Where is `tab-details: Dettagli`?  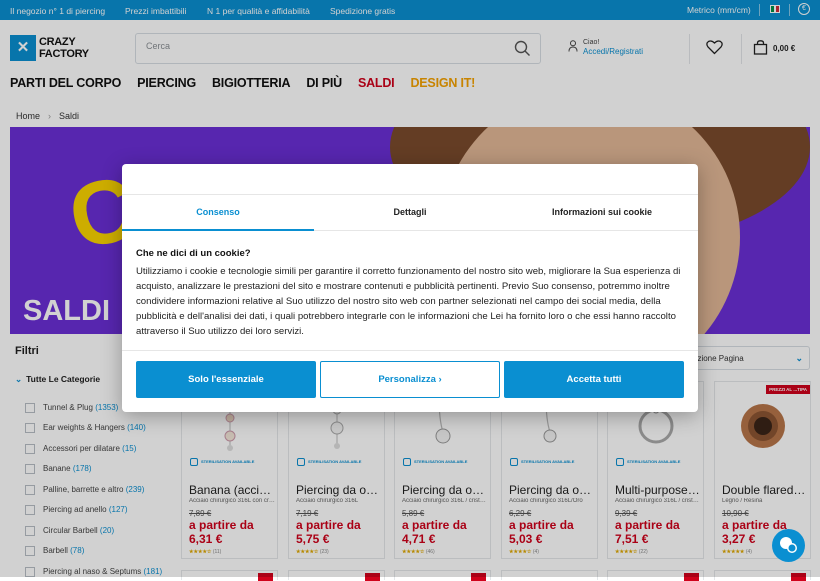
tab-details: Dettagli is located at coordinates (410, 212).